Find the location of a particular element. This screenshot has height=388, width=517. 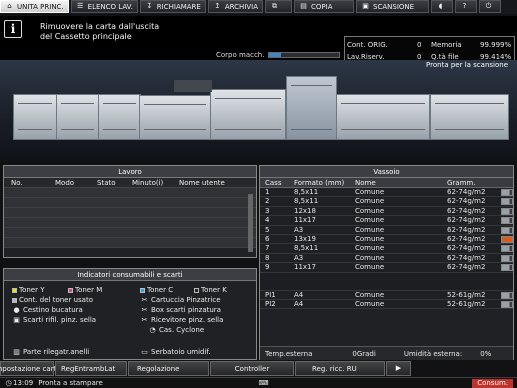

ring-binder-icon: ▥ is located at coordinates (16, 351).